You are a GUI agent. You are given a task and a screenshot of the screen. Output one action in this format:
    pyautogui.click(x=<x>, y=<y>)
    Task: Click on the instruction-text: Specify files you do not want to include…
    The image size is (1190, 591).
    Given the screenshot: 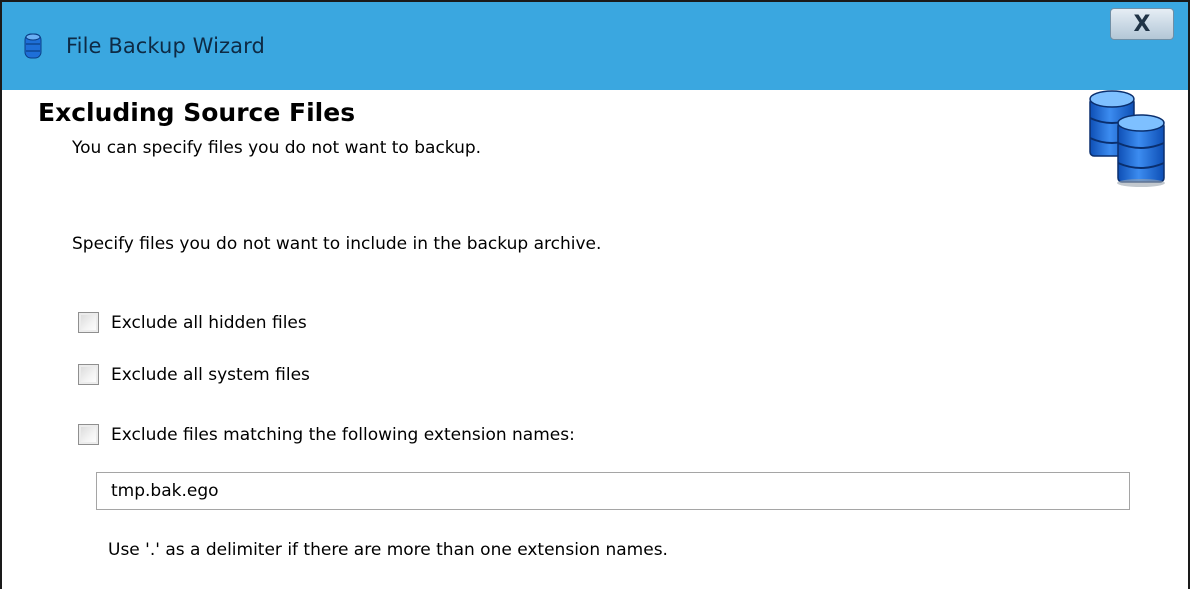 What is the action you would take?
    pyautogui.click(x=337, y=244)
    